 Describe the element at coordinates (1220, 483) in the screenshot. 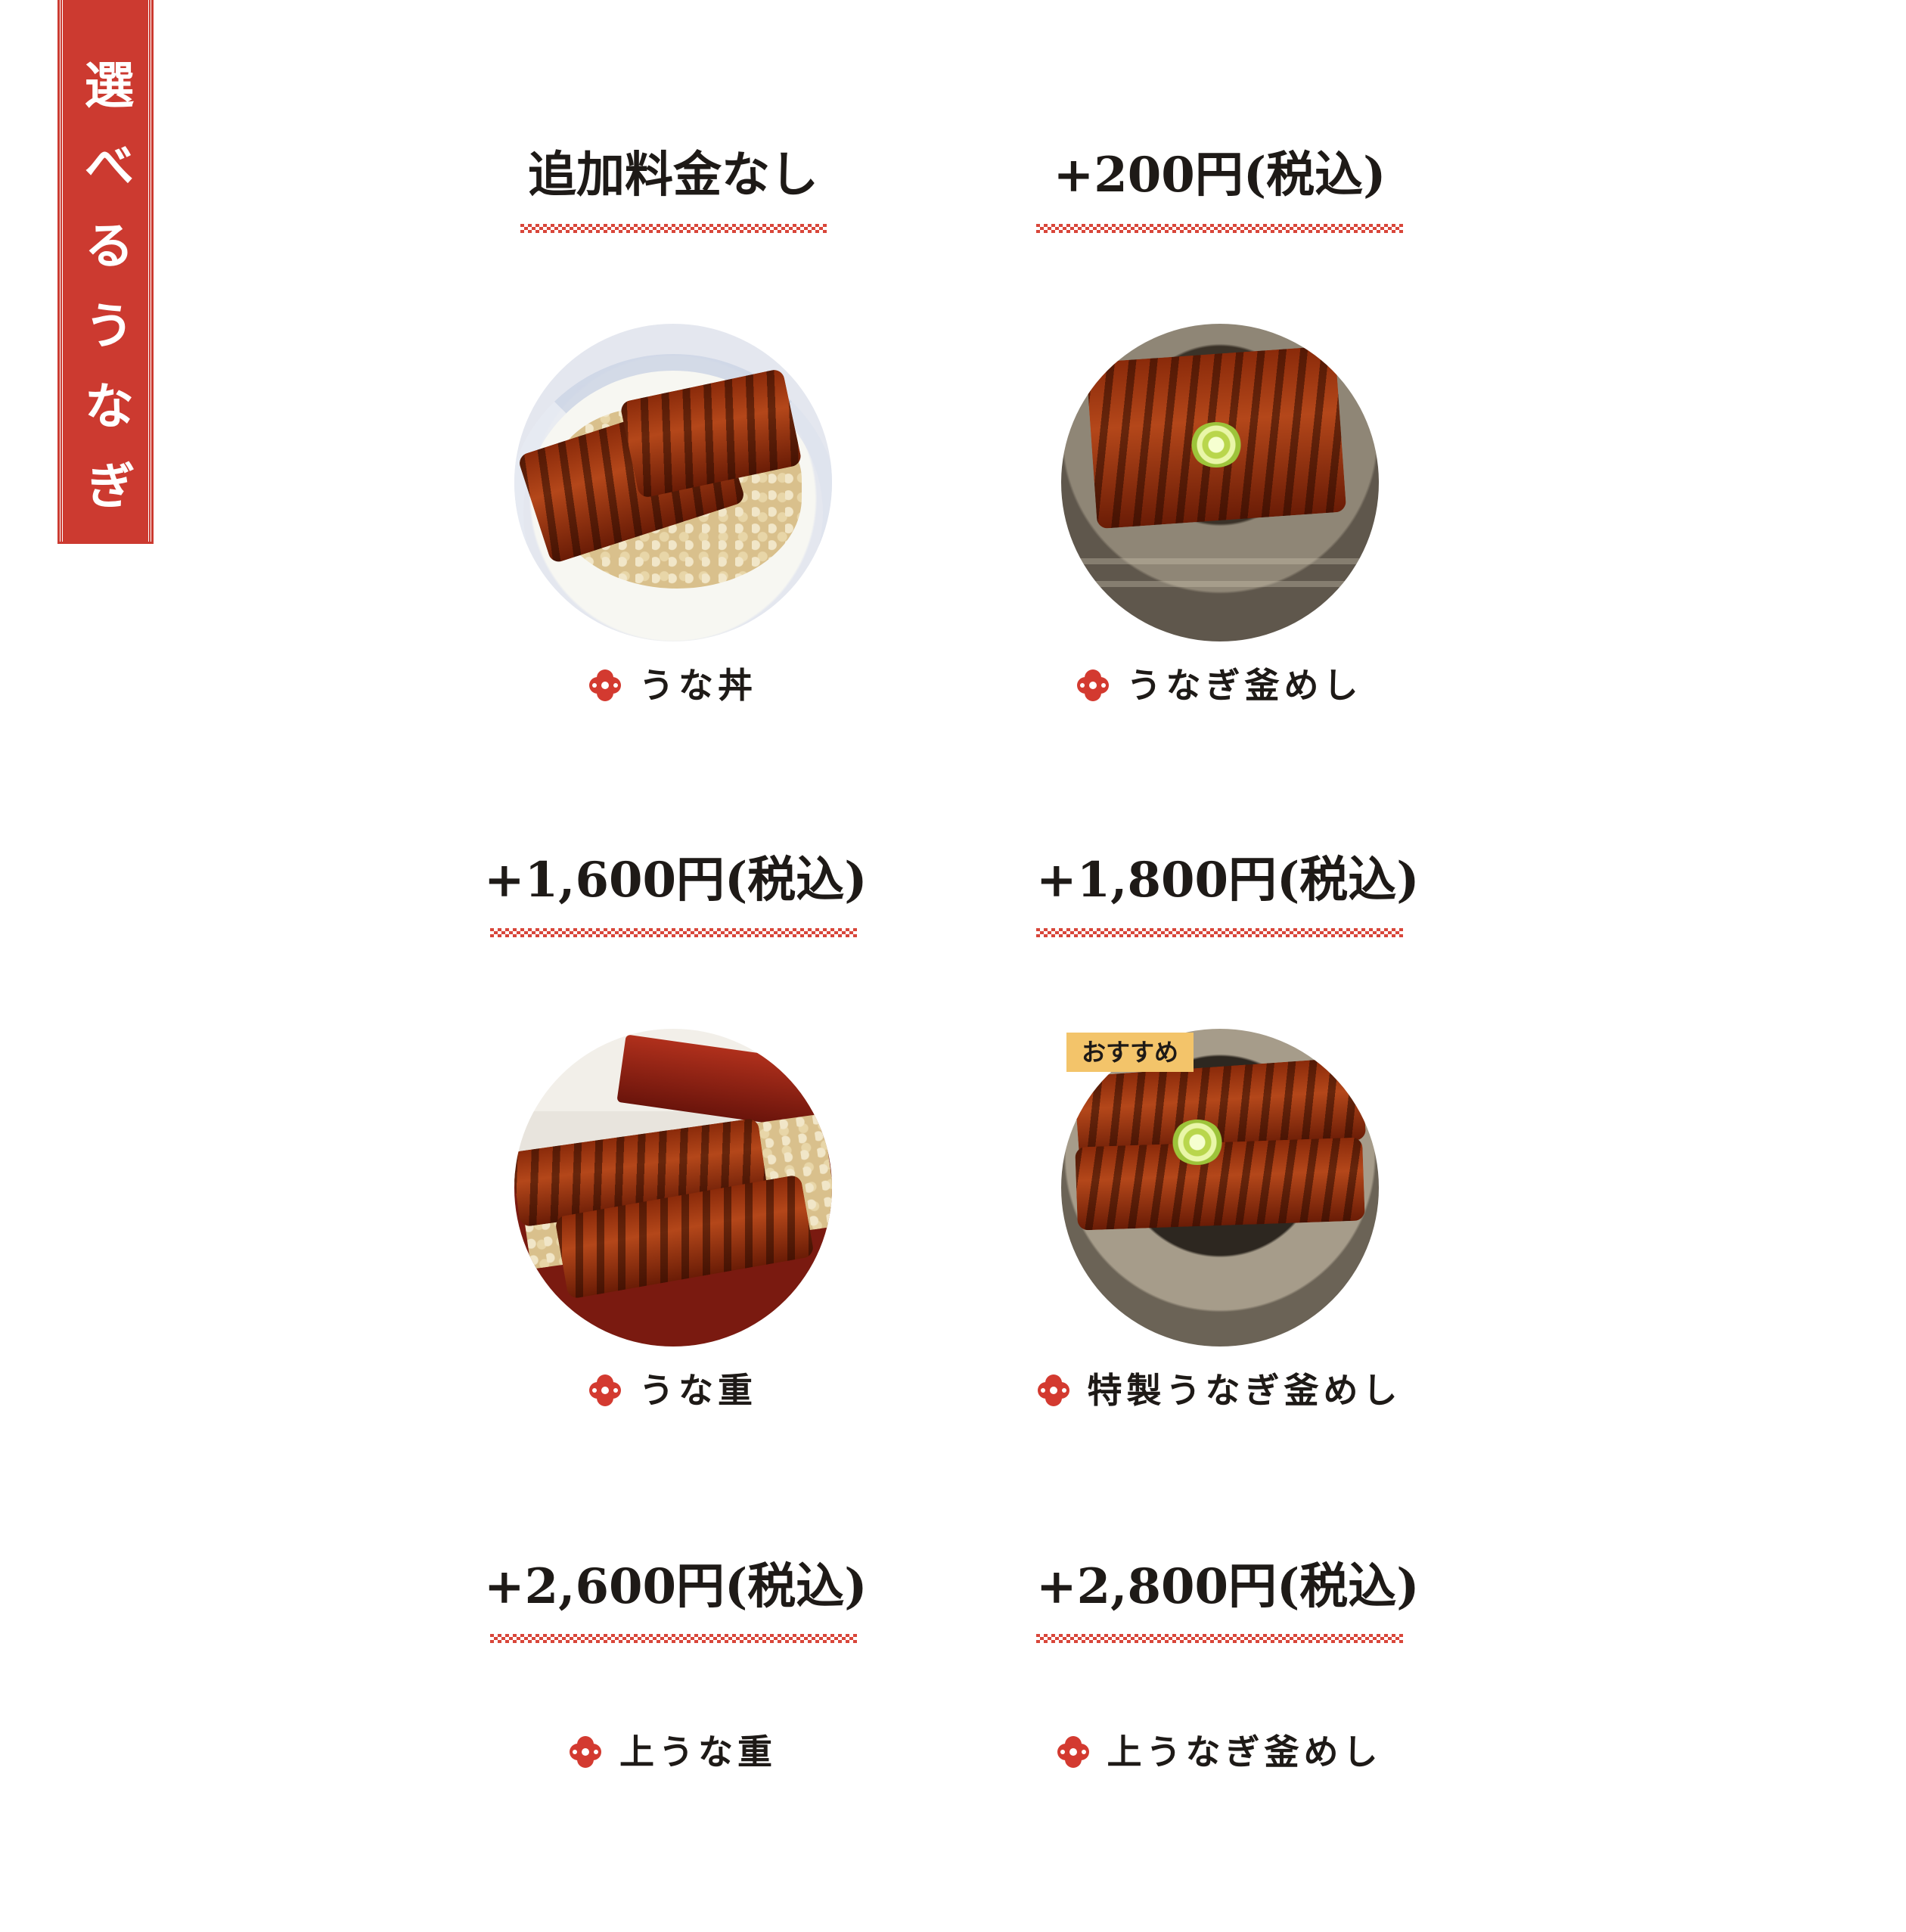

I see `unagi-kamameshi-photo` at that location.